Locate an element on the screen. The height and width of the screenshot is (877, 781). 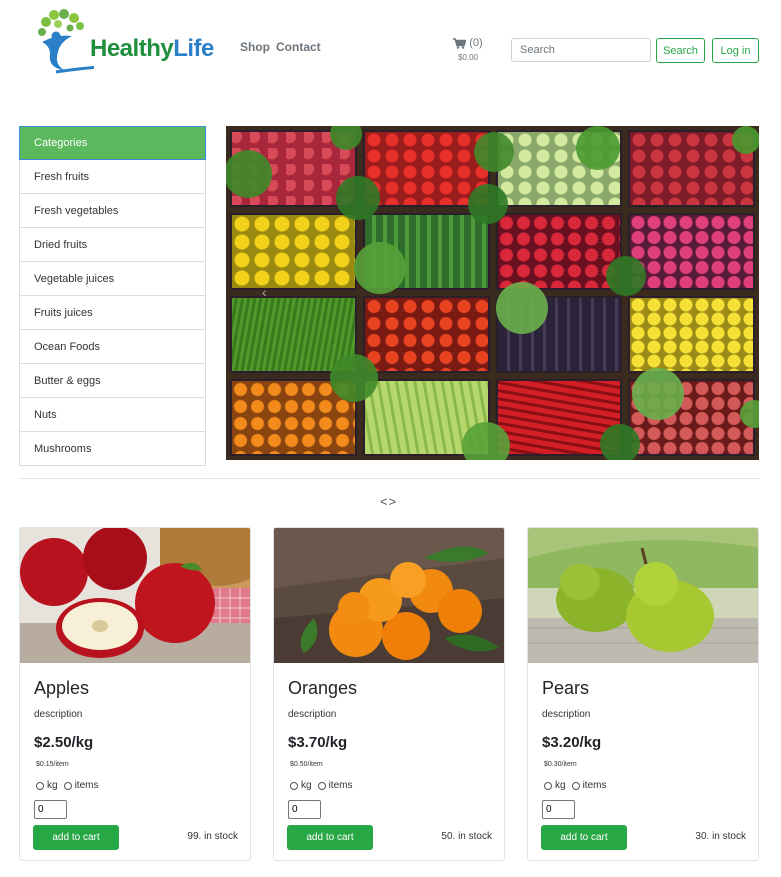
categories-header: Categories is located at coordinates (112, 143).